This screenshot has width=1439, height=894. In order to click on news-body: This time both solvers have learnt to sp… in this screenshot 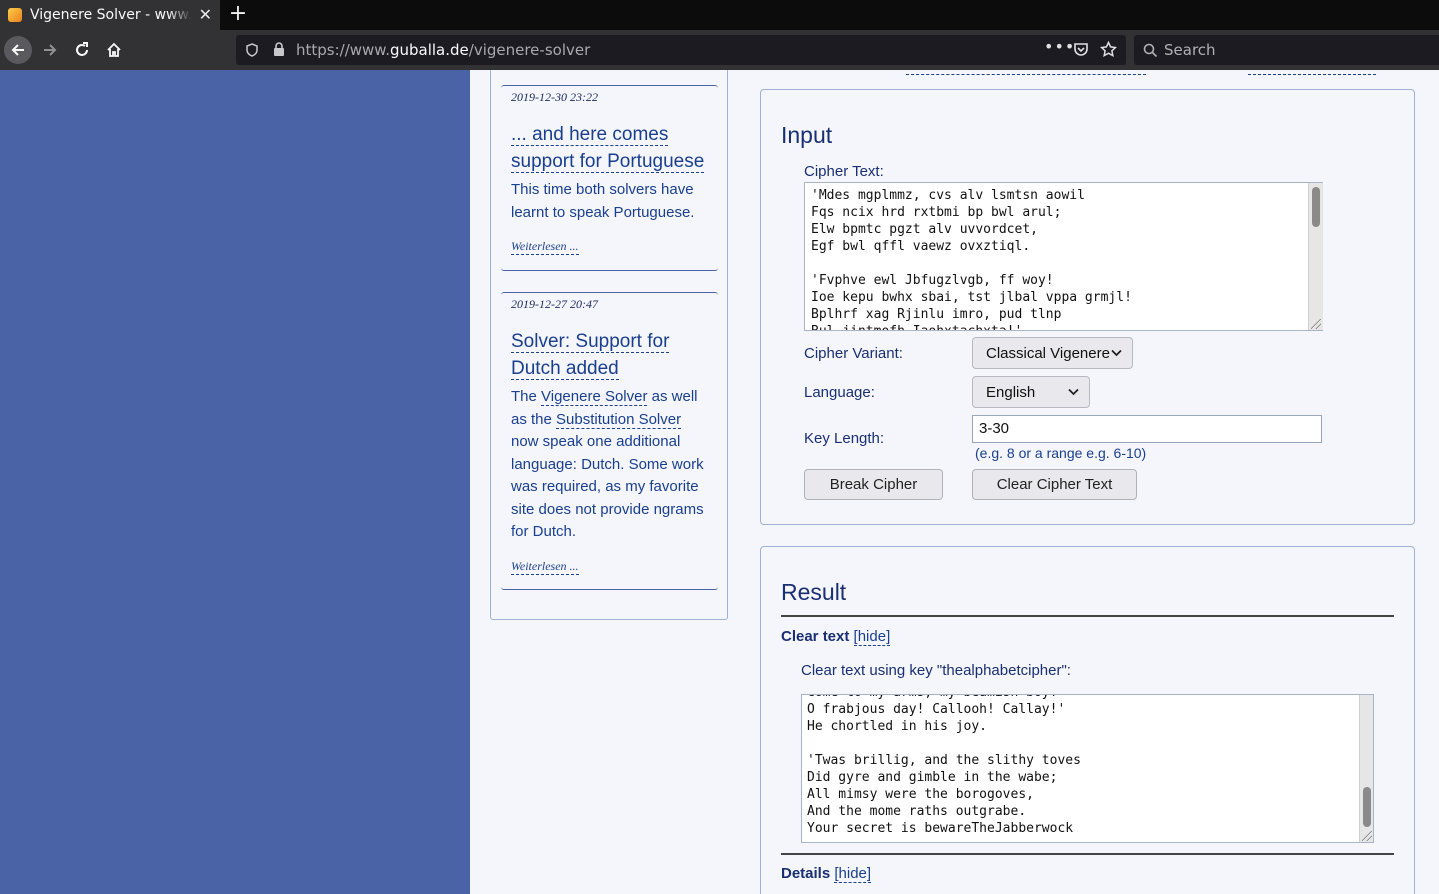, I will do `click(603, 201)`.